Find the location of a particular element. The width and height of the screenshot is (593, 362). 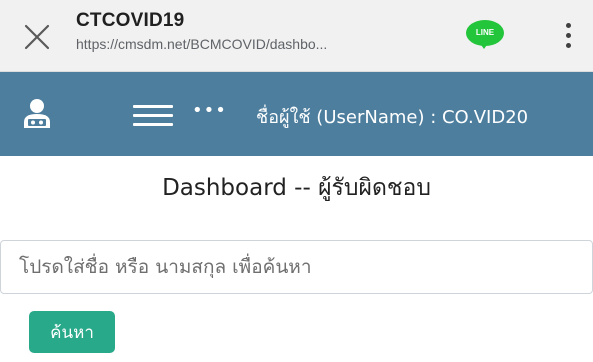

username-label: ชื่อผู้ใช้ (UserName) : CO.VID20 is located at coordinates (392, 117).